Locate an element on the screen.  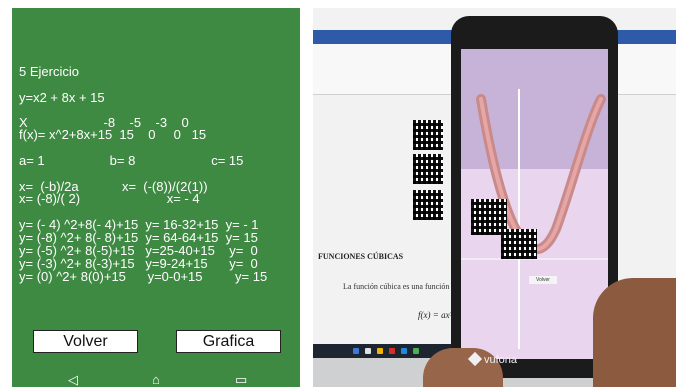
vuforia-brand: vuforia is located at coordinates (501, 360).